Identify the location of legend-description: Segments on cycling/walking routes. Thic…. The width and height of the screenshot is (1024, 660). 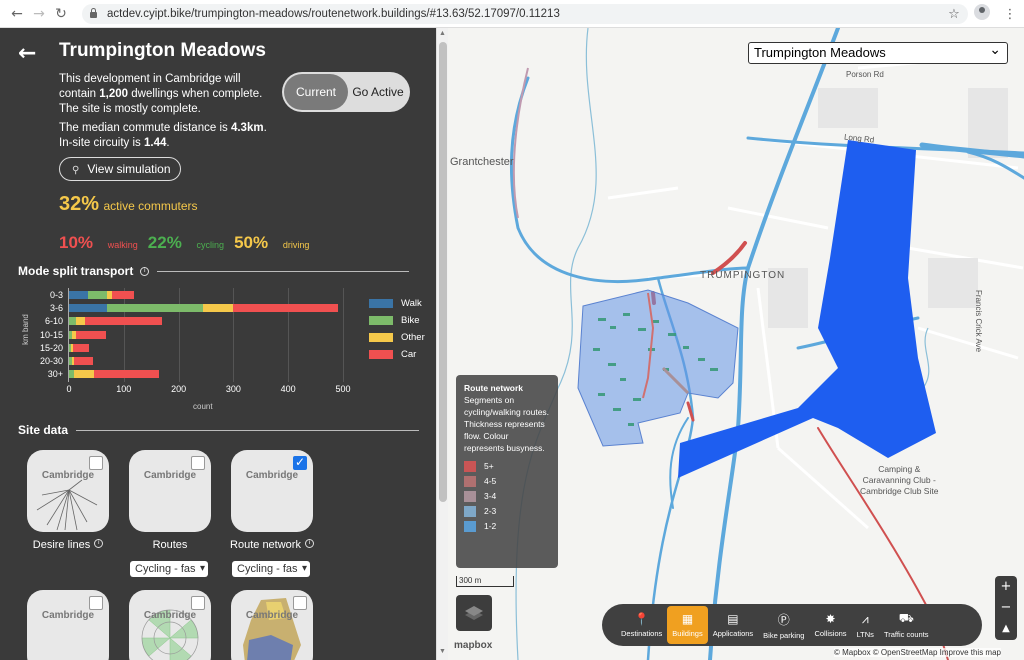
(507, 424).